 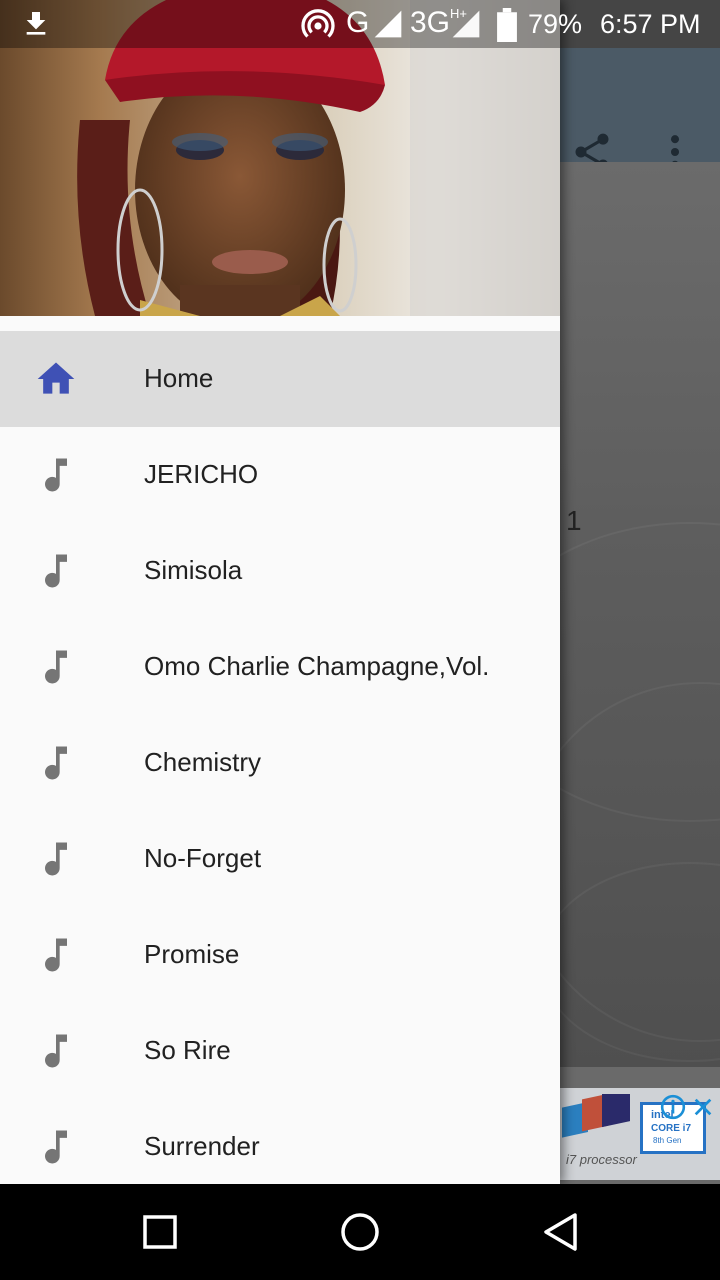 I want to click on home-icon, so click(x=56, y=378).